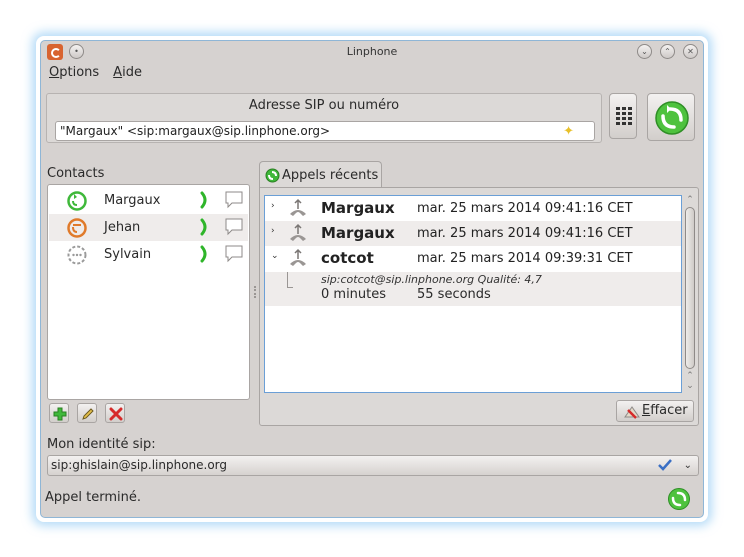 The width and height of the screenshot is (744, 557). I want to click on plus-icon, so click(60, 414).